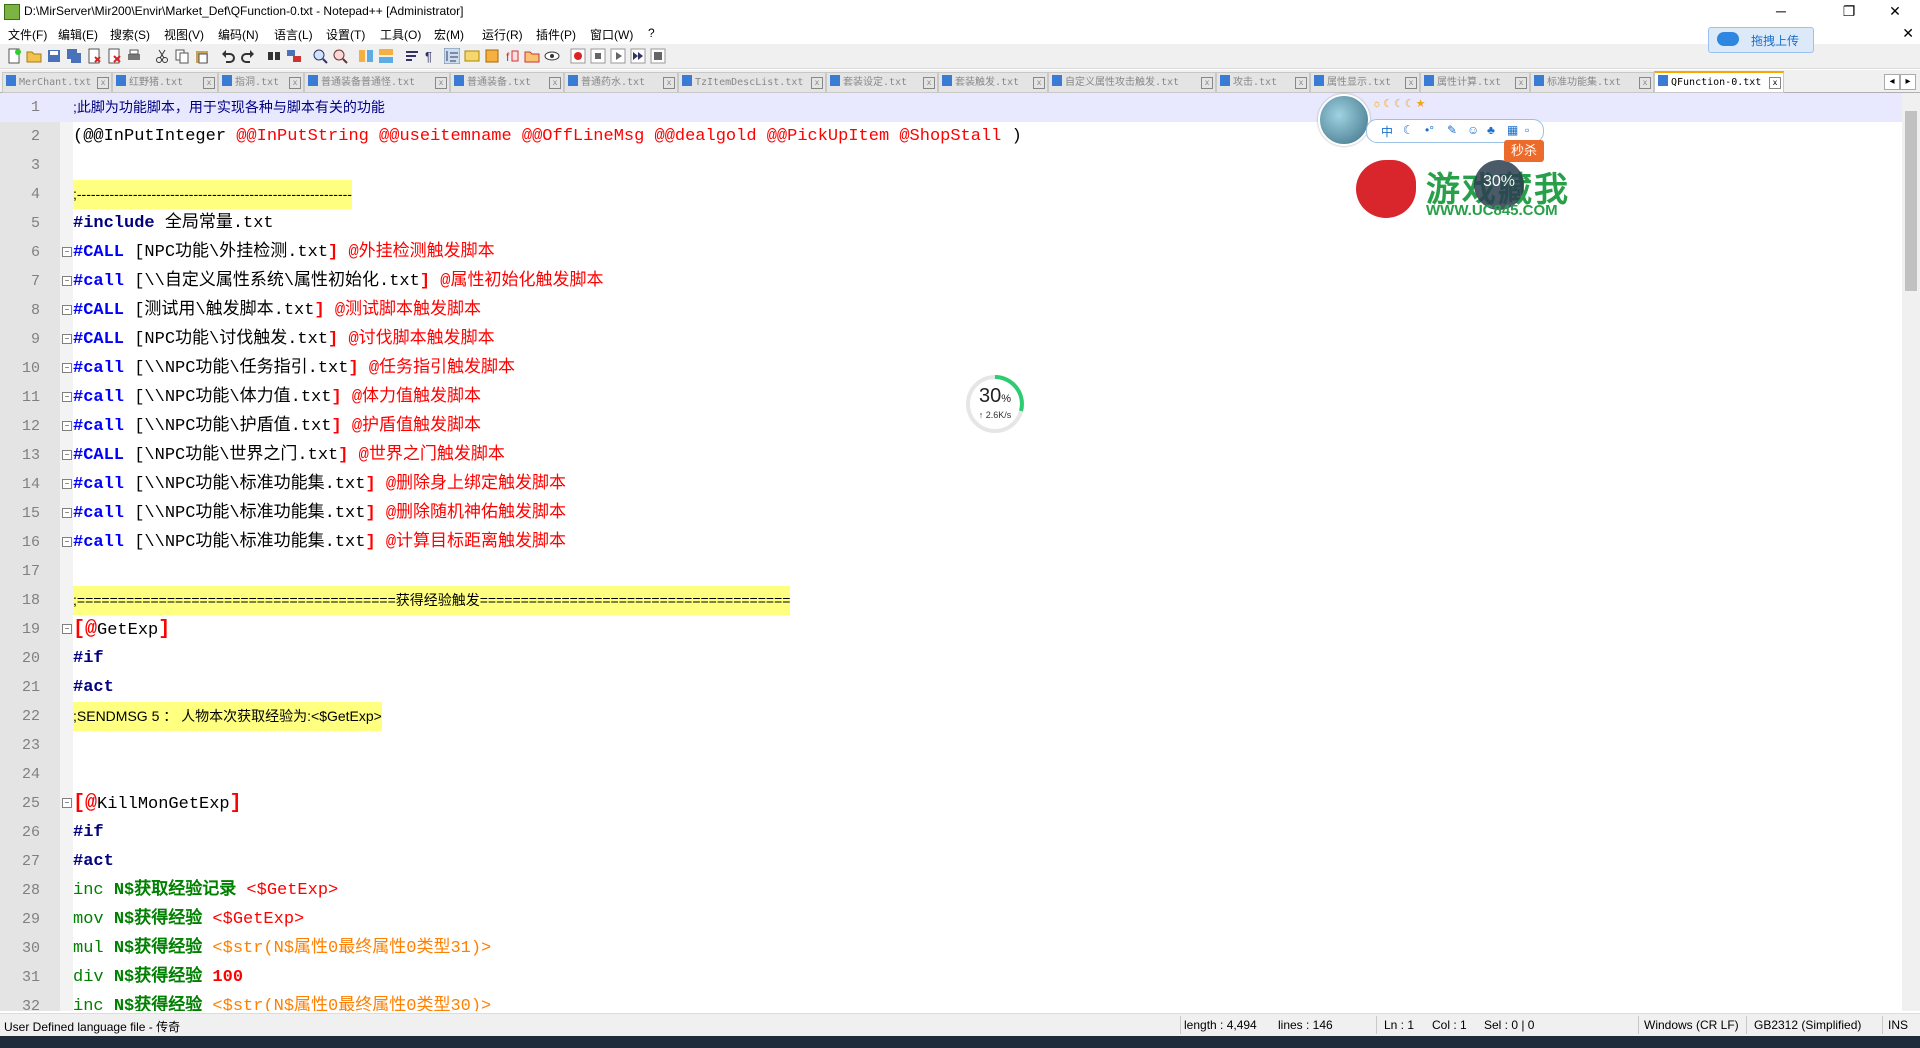 The image size is (1920, 1048). Describe the element at coordinates (57, 82) in the screenshot. I see `tab-merchant: MerChant.txt x` at that location.